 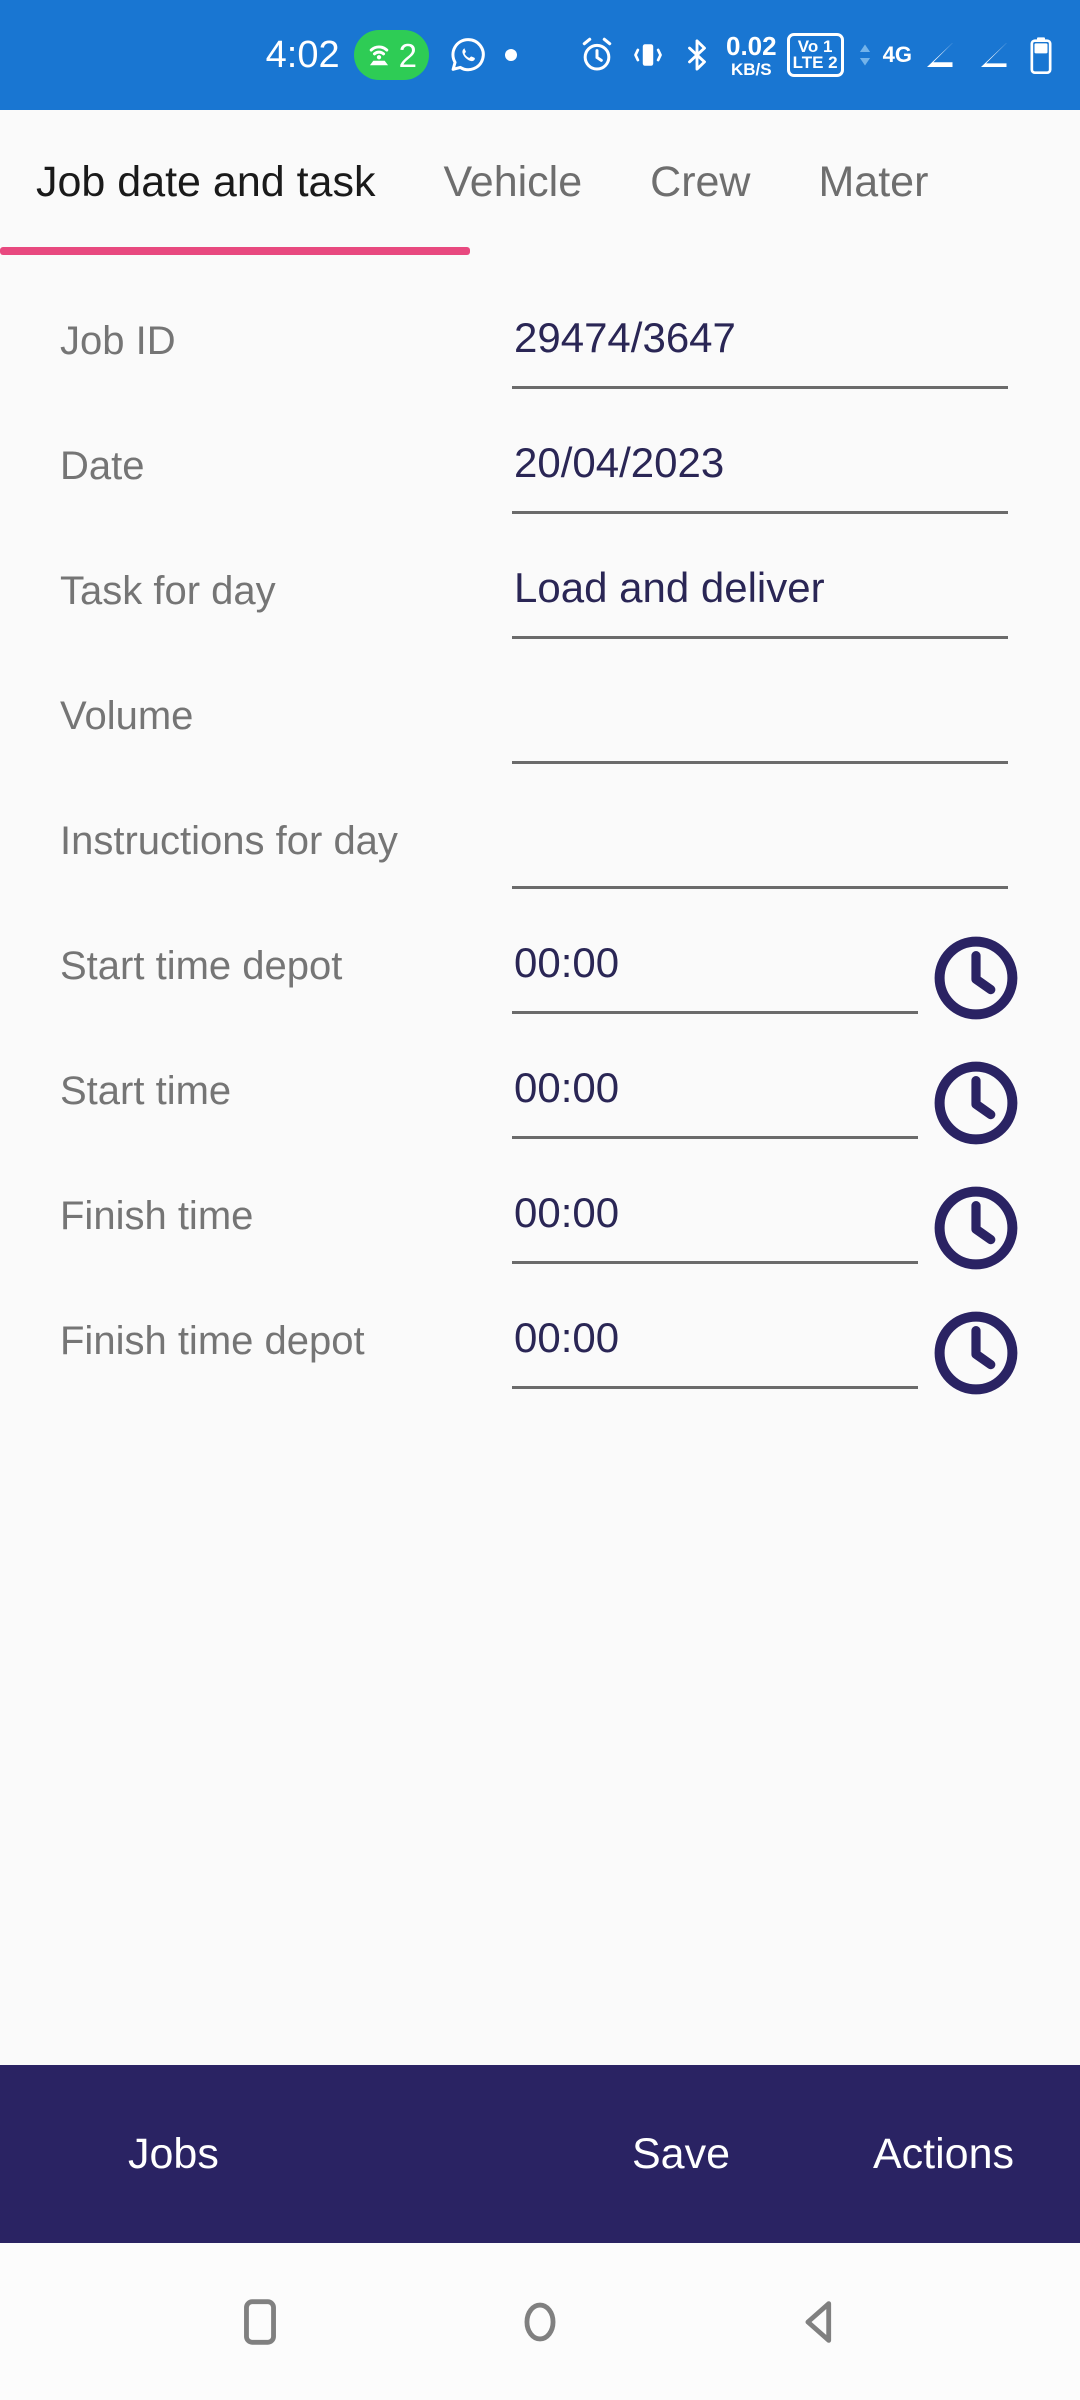 I want to click on label-volume: Volume, so click(x=127, y=716).